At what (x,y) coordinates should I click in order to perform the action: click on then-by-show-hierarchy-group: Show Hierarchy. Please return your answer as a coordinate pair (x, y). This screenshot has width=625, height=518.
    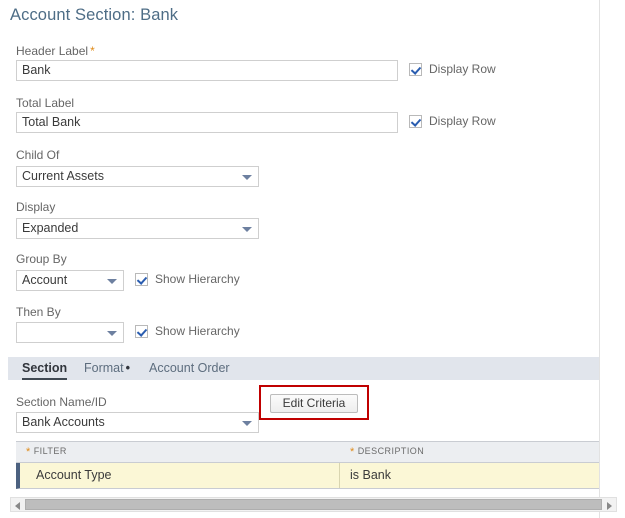
    Looking at the image, I should click on (187, 331).